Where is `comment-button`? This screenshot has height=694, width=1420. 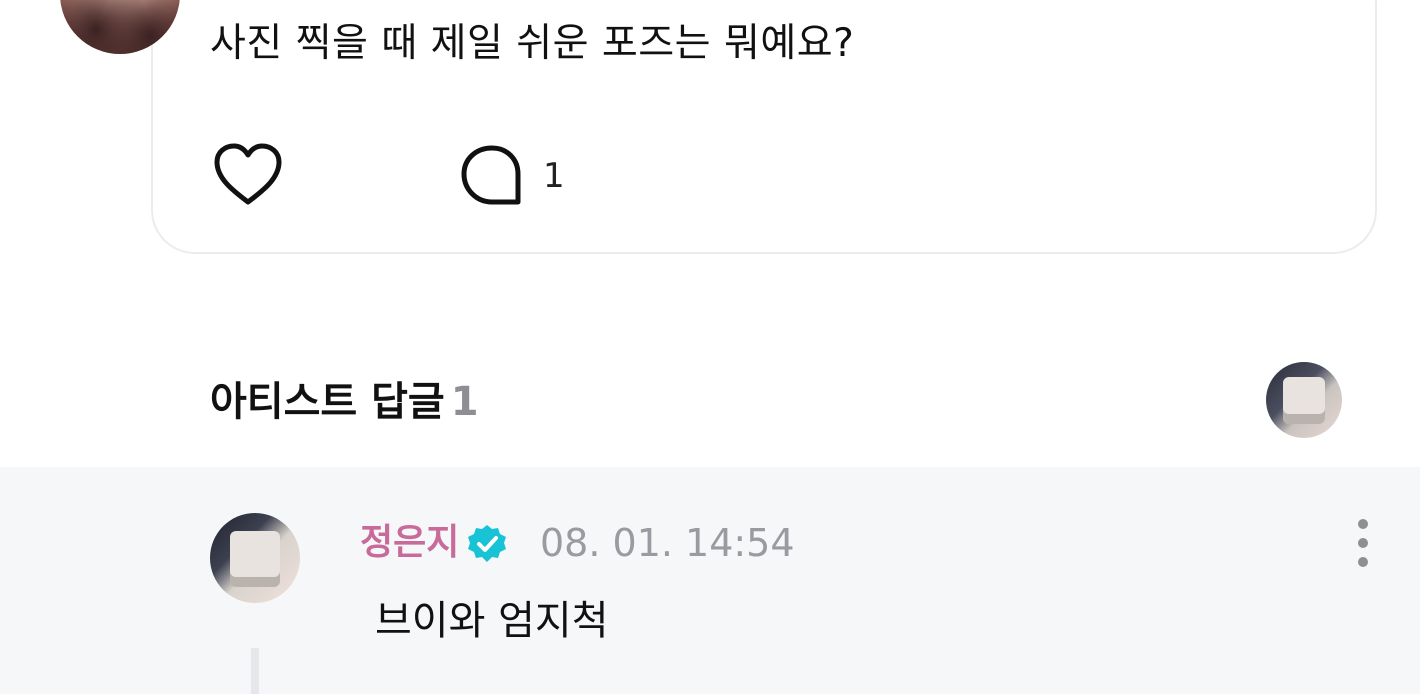 comment-button is located at coordinates (492, 176).